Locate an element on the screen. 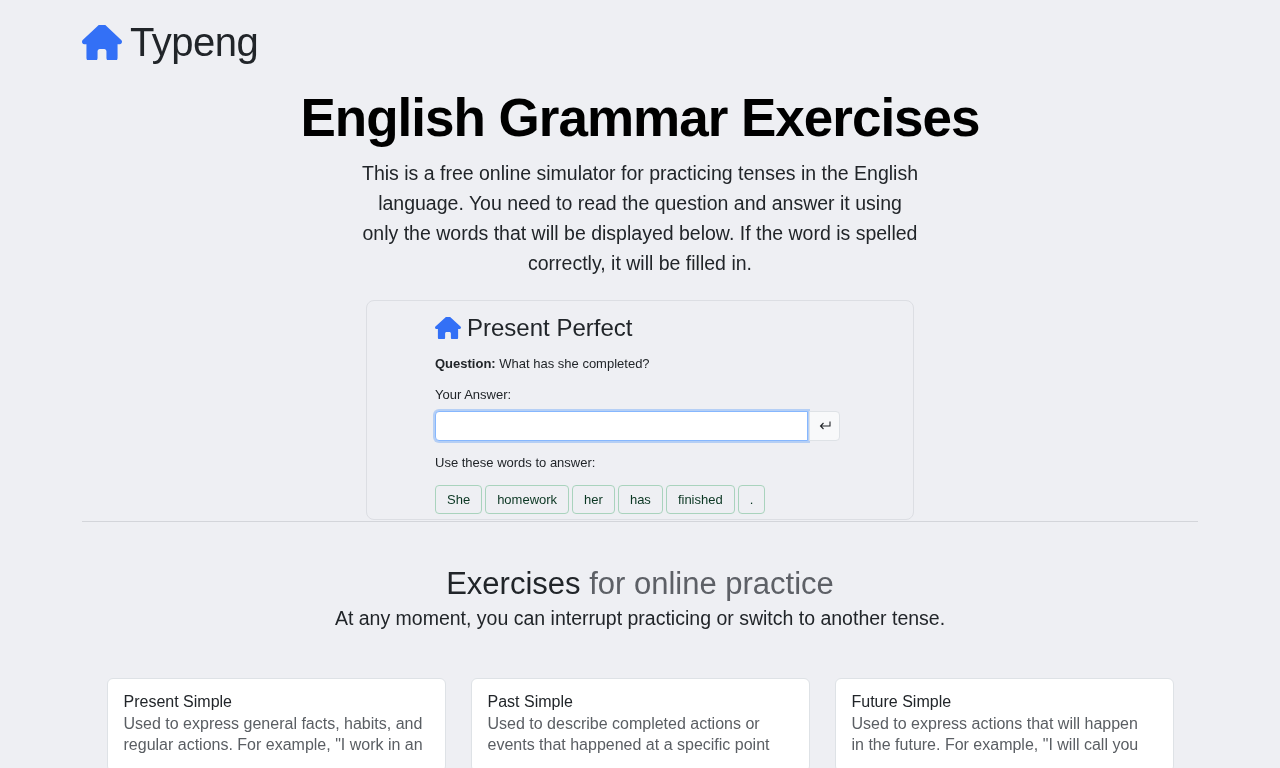  exercise-title: Present Perfect is located at coordinates (550, 328).